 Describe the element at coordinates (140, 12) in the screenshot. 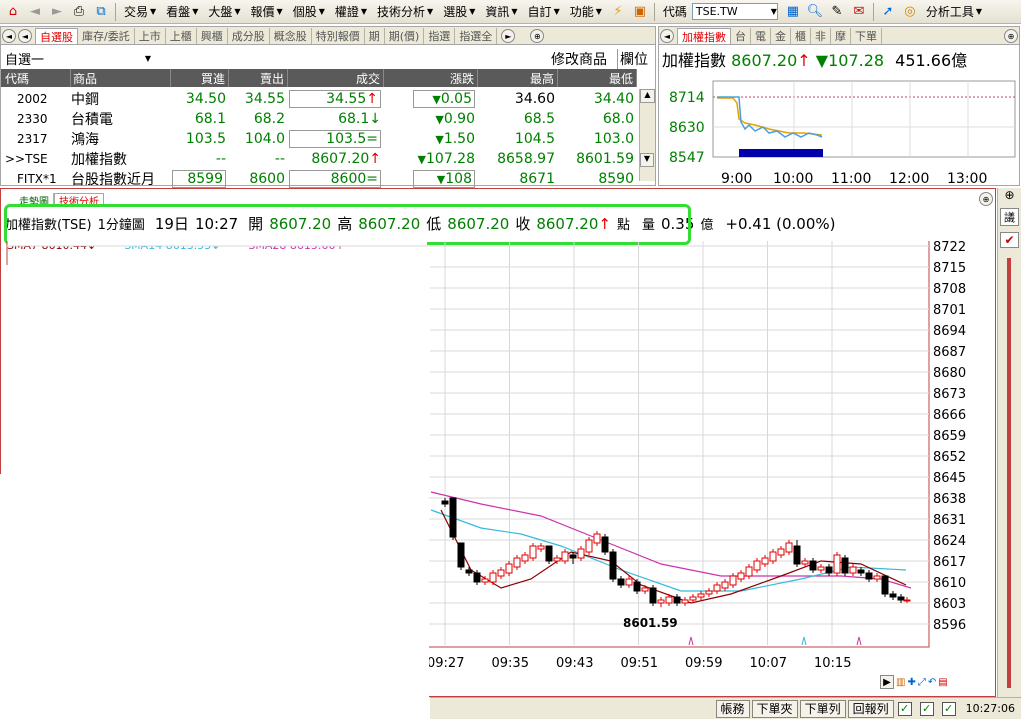

I see `menu-trade: 交易 ▼` at that location.